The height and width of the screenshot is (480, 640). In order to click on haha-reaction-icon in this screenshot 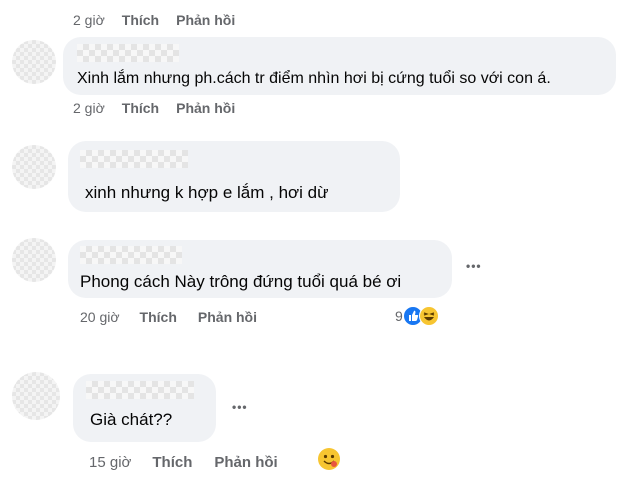, I will do `click(428, 316)`.